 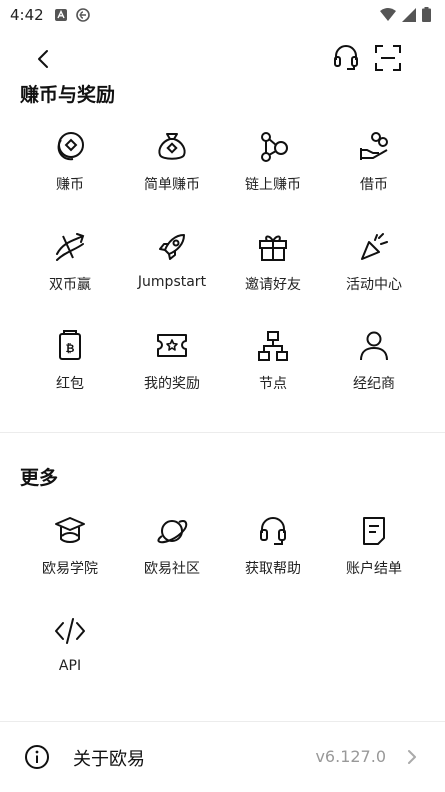 What do you see at coordinates (374, 285) in the screenshot?
I see `grid-item-label: 活动中心` at bounding box center [374, 285].